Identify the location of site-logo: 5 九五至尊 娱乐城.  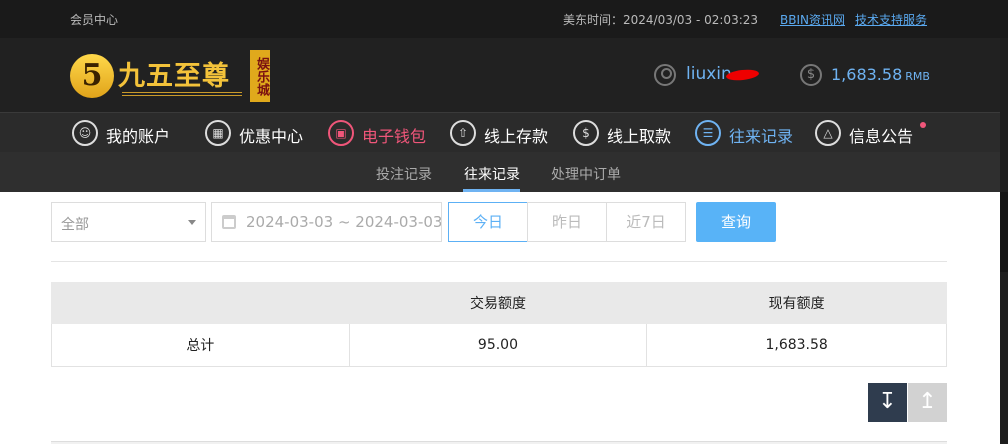
(172, 76).